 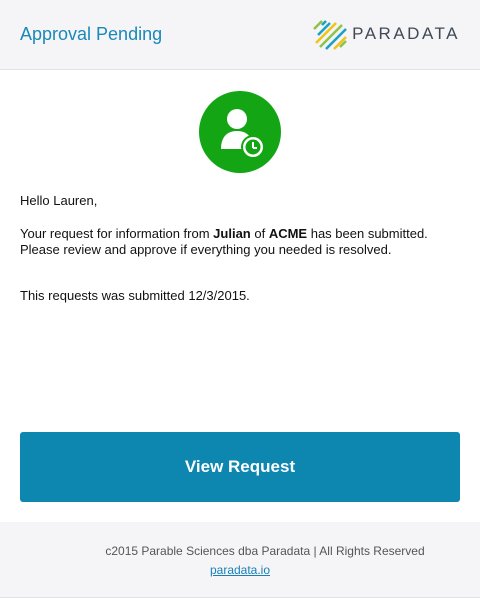 I want to click on paradata-logo-icon, so click(x=330, y=35).